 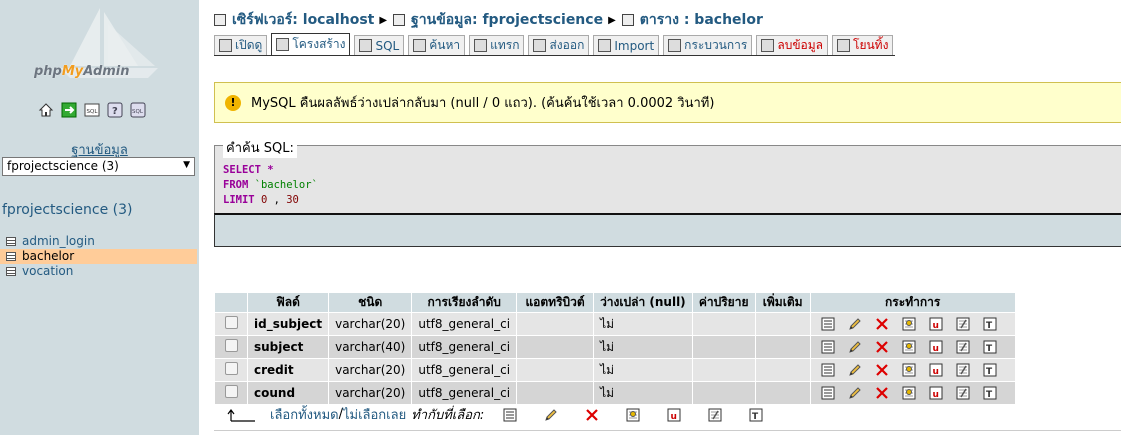 What do you see at coordinates (304, 414) in the screenshot?
I see `check-all-link: เลือกทั้งหมด` at bounding box center [304, 414].